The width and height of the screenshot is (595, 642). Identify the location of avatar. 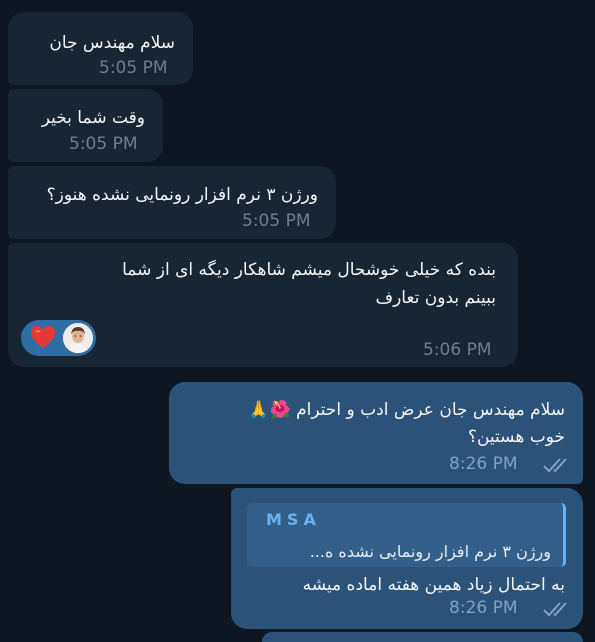
(78, 338).